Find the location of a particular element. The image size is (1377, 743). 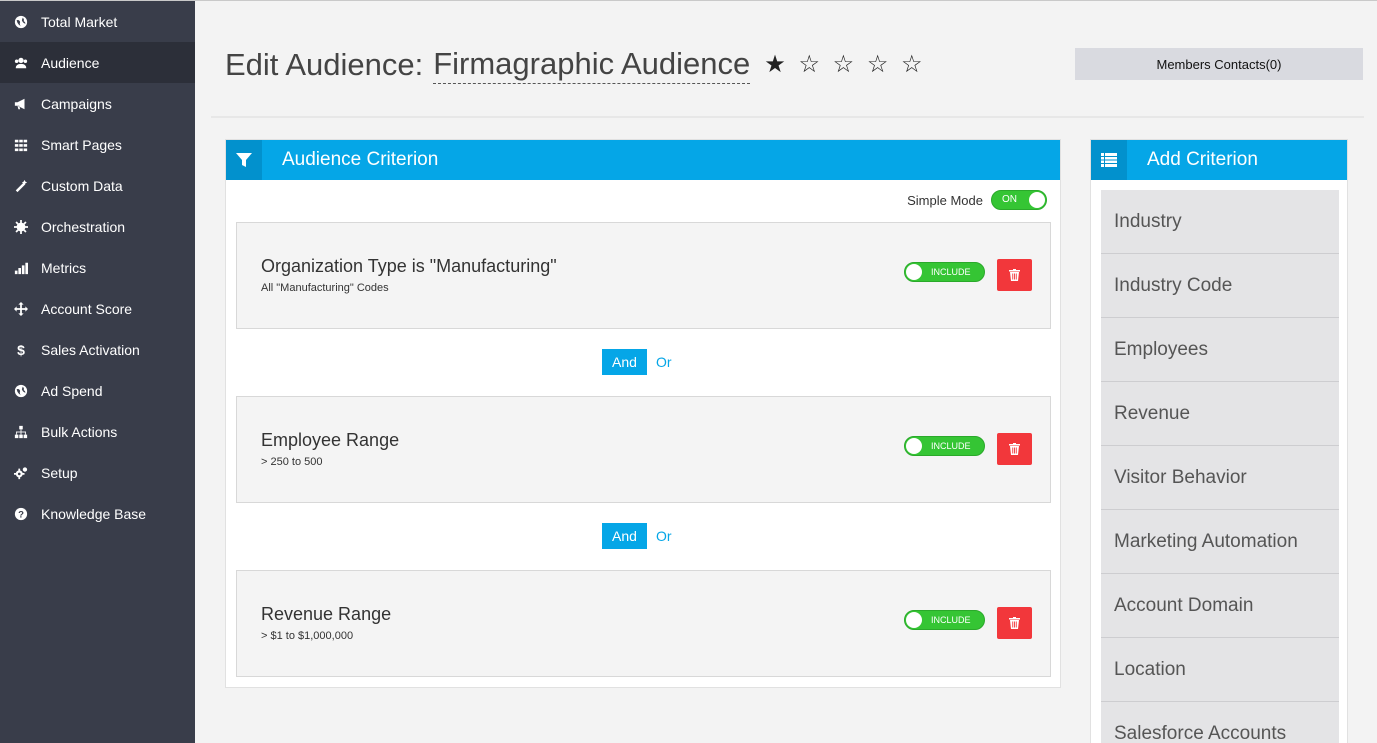

sidebar-item-custom-data: Custom Data is located at coordinates (97, 185).